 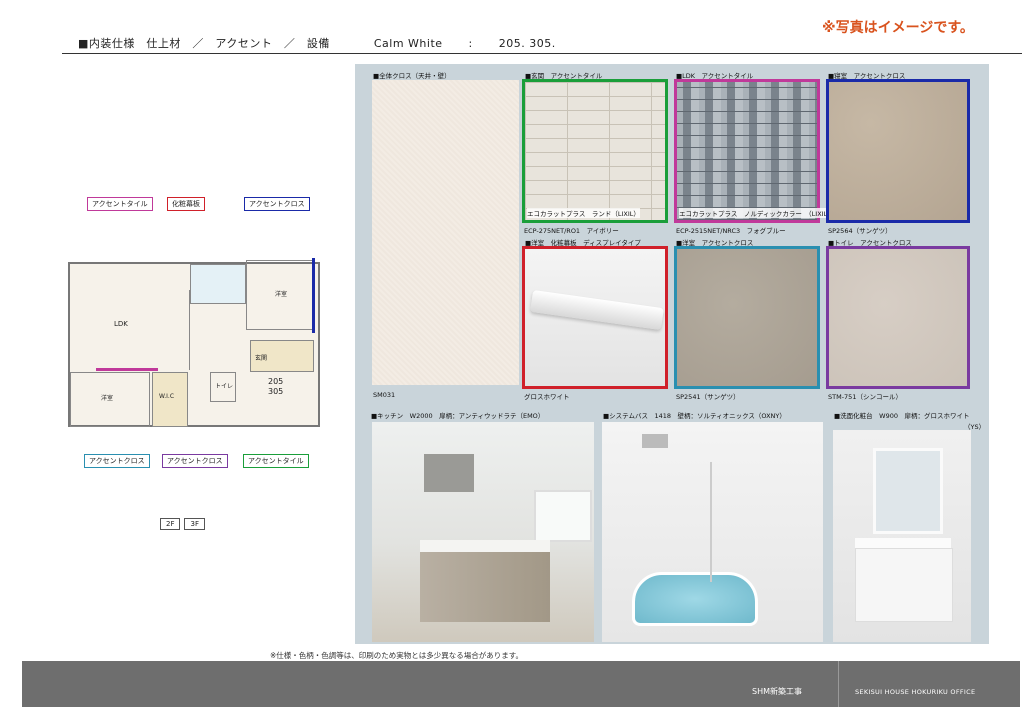 I want to click on disclaimer: ※仕様・色柄・色調等は、印刷のため実物とは多少異なる場合があります。, so click(x=397, y=655).